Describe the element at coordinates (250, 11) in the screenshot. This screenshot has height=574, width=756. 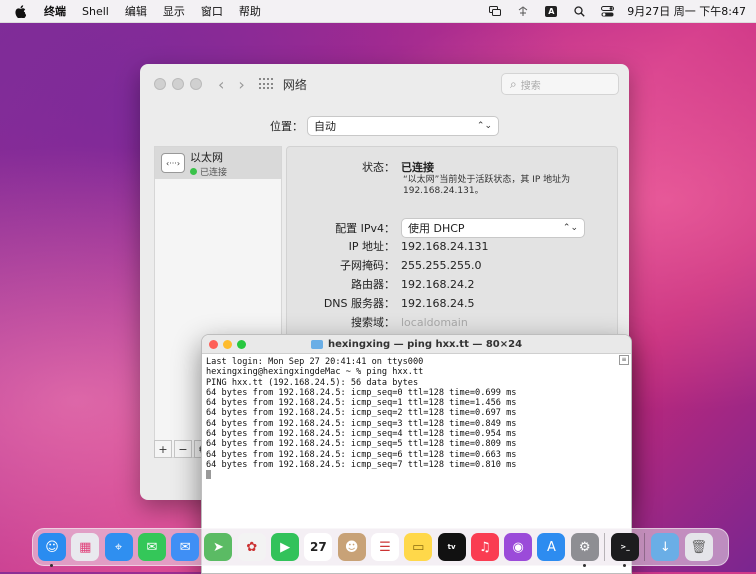
I see `menu-help: 帮助` at that location.